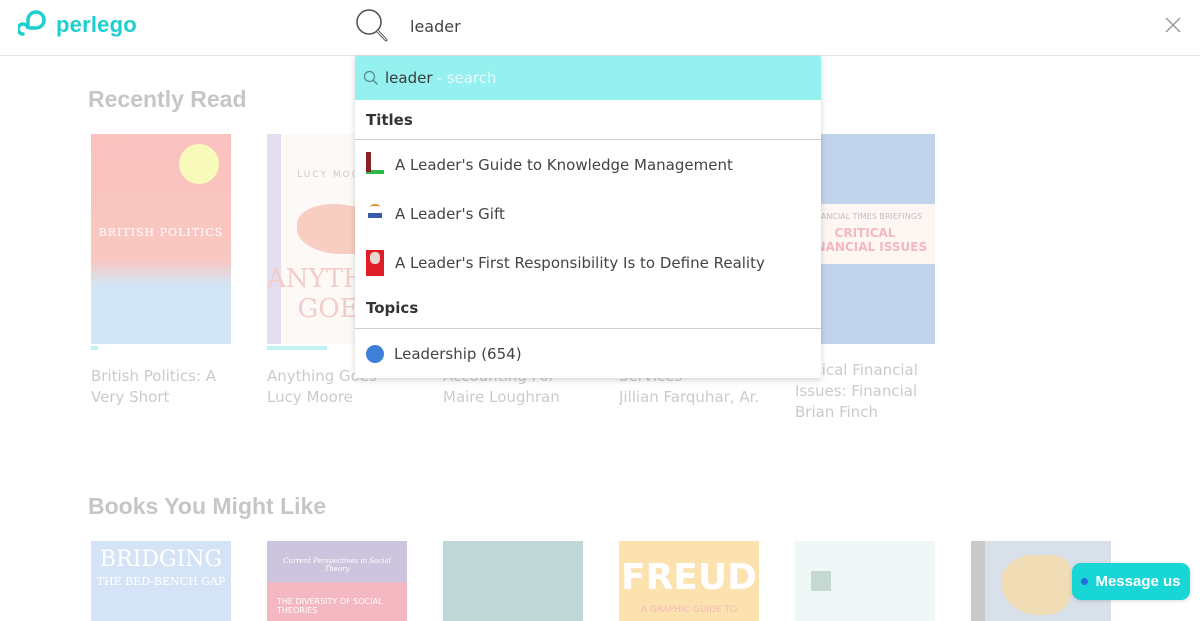 This screenshot has width=1200, height=621. I want to click on cover-subtitle: THE BED-BENCH GAP, so click(161, 581).